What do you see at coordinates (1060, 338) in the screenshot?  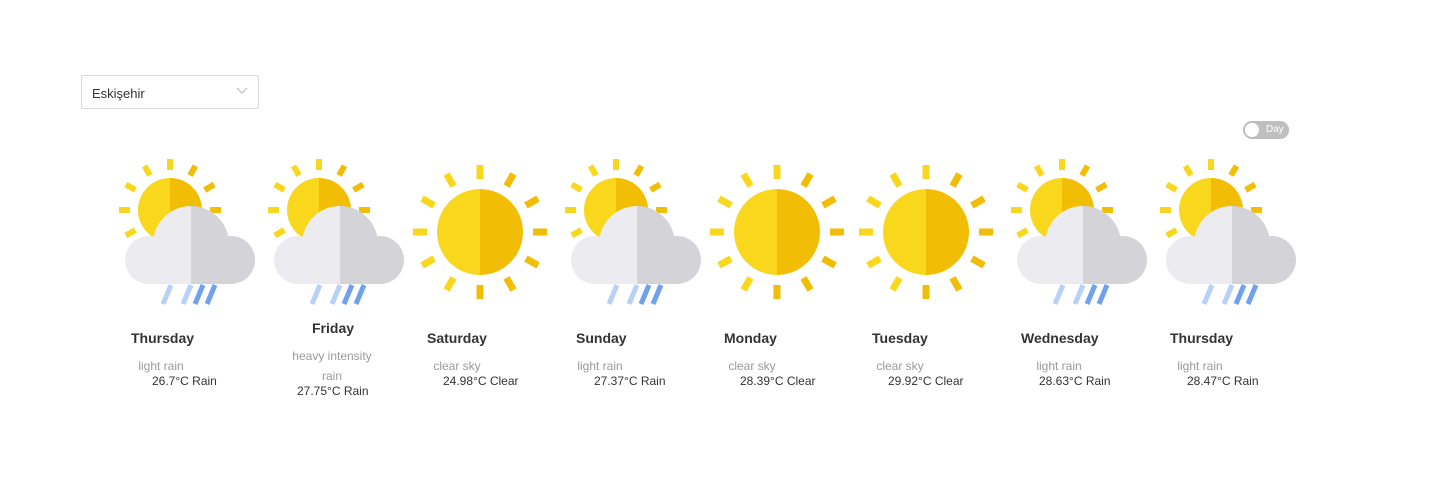 I see `day-name: Wednesday` at bounding box center [1060, 338].